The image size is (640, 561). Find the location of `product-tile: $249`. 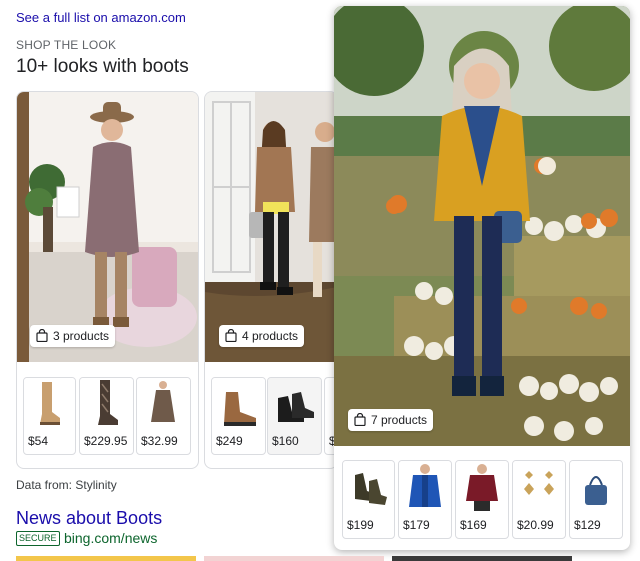

product-tile: $249 is located at coordinates (238, 416).